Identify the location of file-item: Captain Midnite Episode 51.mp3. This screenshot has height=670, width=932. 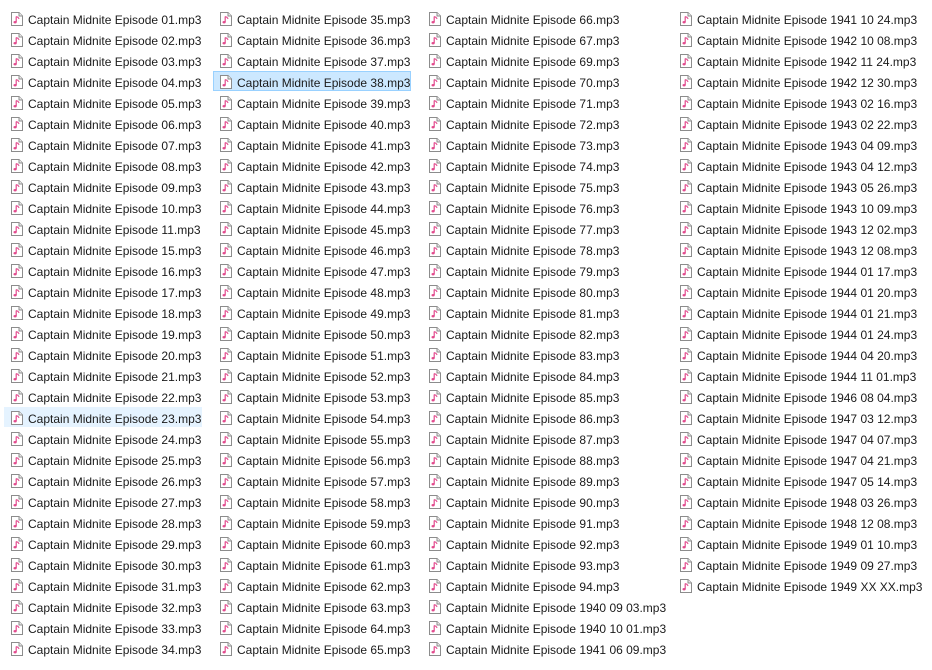
(312, 354).